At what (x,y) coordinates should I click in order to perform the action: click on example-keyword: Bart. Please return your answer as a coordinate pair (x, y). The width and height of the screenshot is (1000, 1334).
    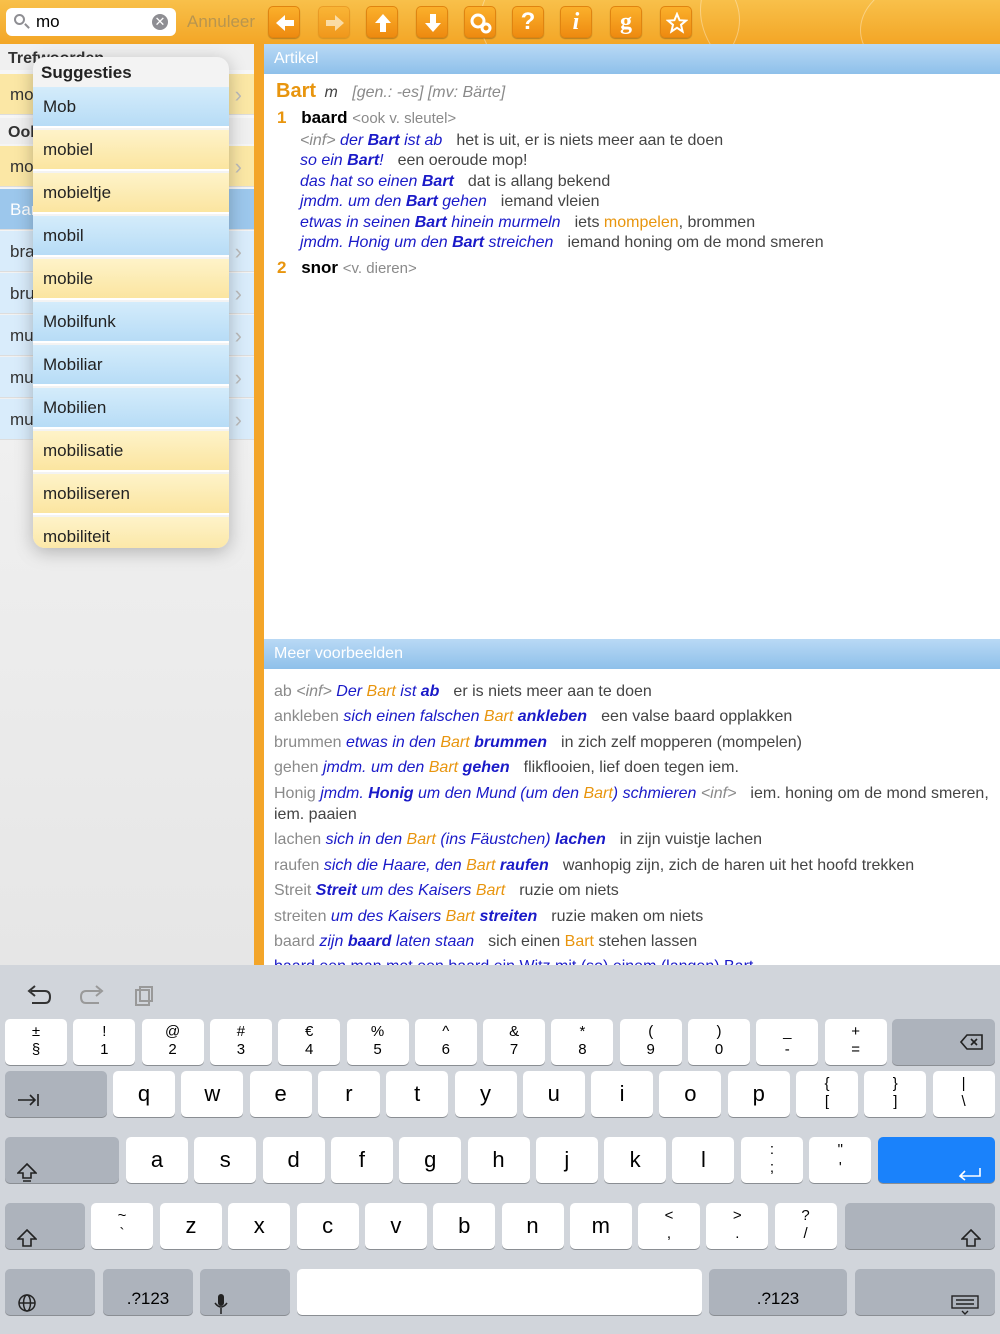
    Looking at the image, I should click on (468, 242).